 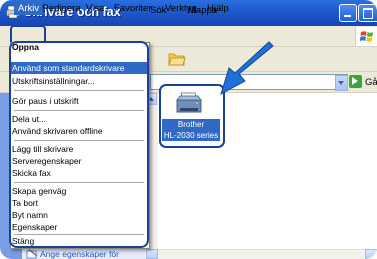 I want to click on printer-label-line2: HL-2030 series, so click(x=191, y=135).